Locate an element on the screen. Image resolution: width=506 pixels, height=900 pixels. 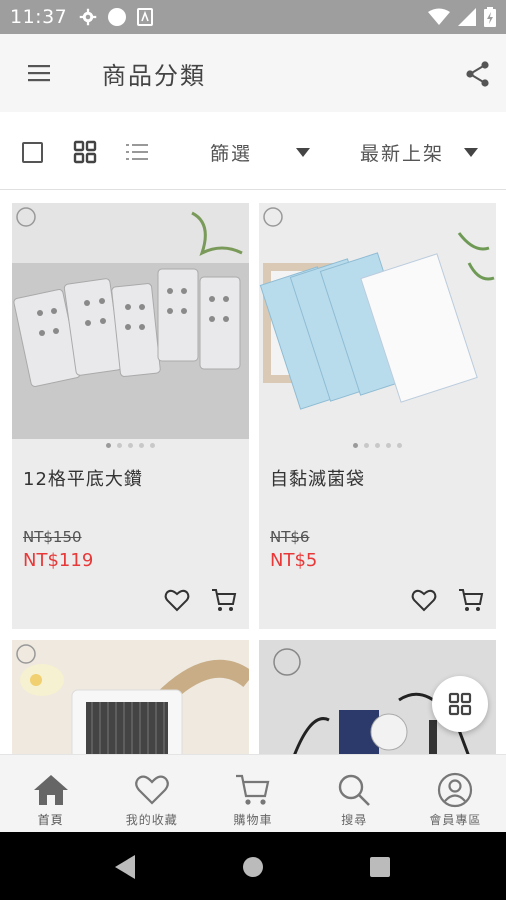
nail-dust-collector-image is located at coordinates (130, 697).